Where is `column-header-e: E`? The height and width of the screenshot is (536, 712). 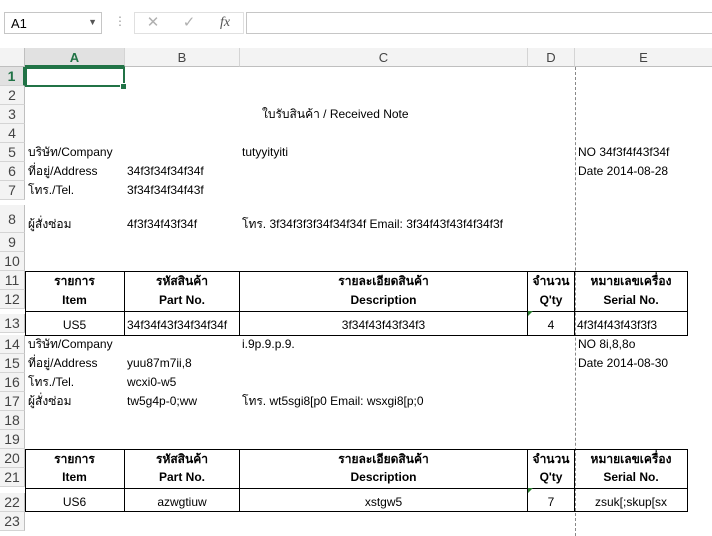
column-header-e: E is located at coordinates (643, 57).